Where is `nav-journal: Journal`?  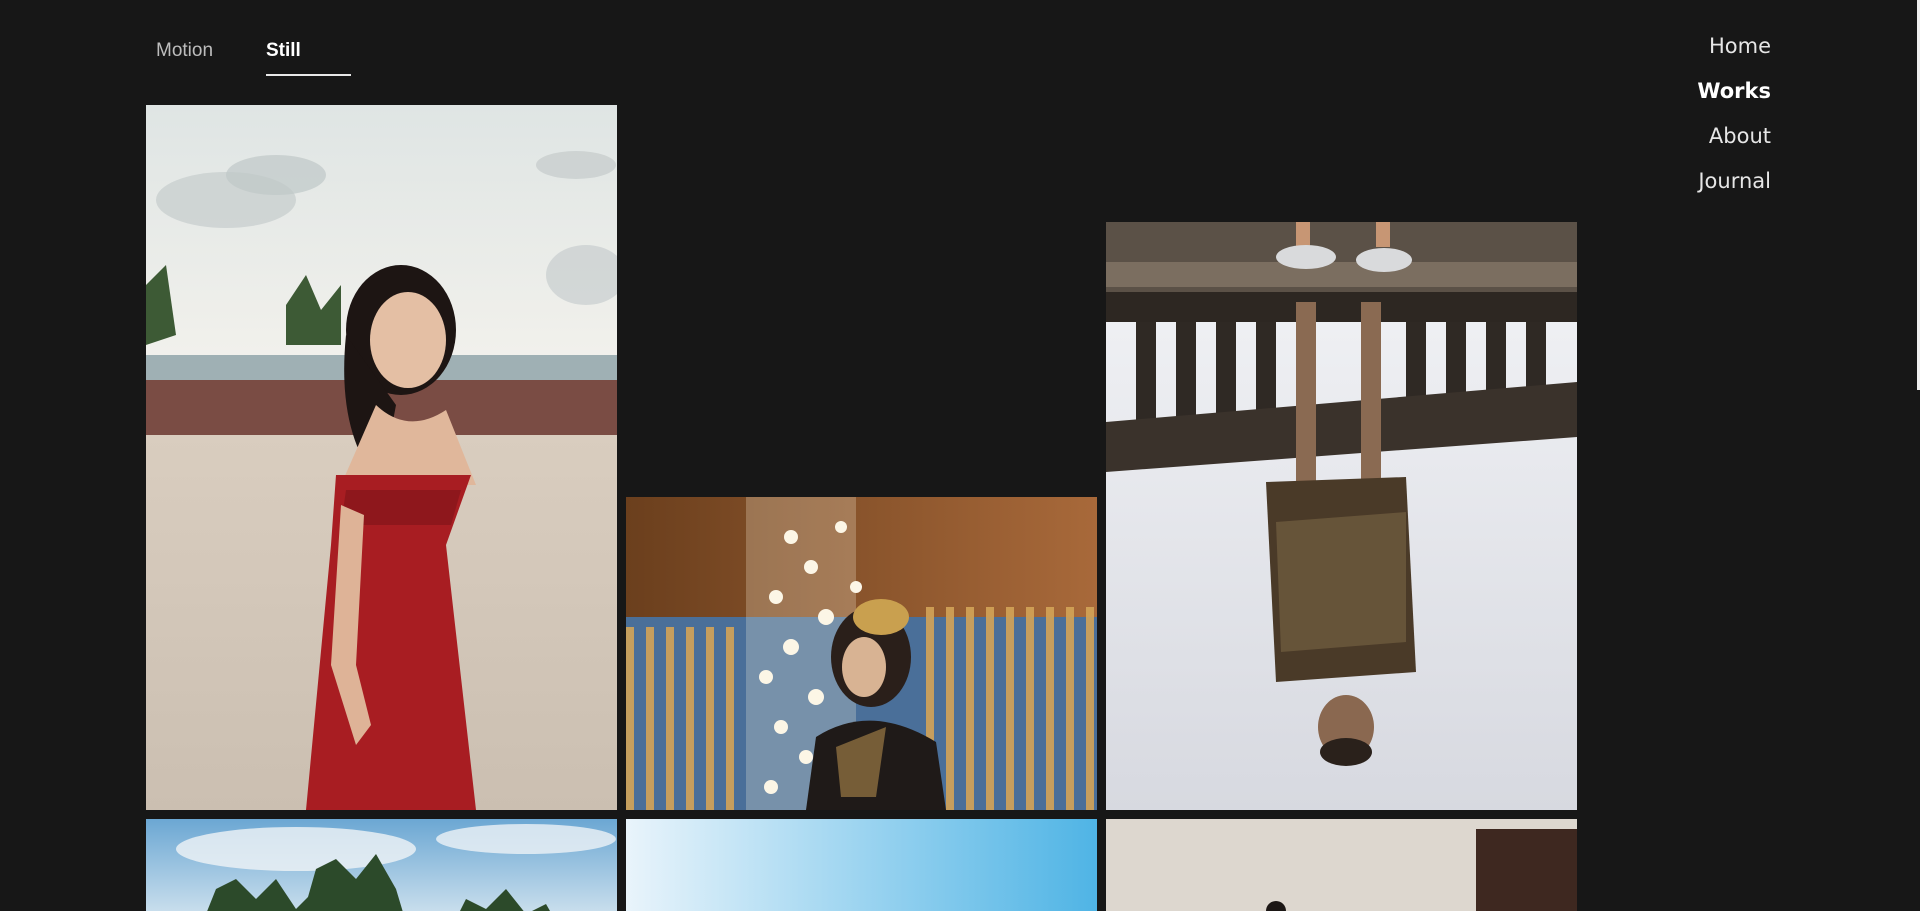
nav-journal: Journal is located at coordinates (1734, 190).